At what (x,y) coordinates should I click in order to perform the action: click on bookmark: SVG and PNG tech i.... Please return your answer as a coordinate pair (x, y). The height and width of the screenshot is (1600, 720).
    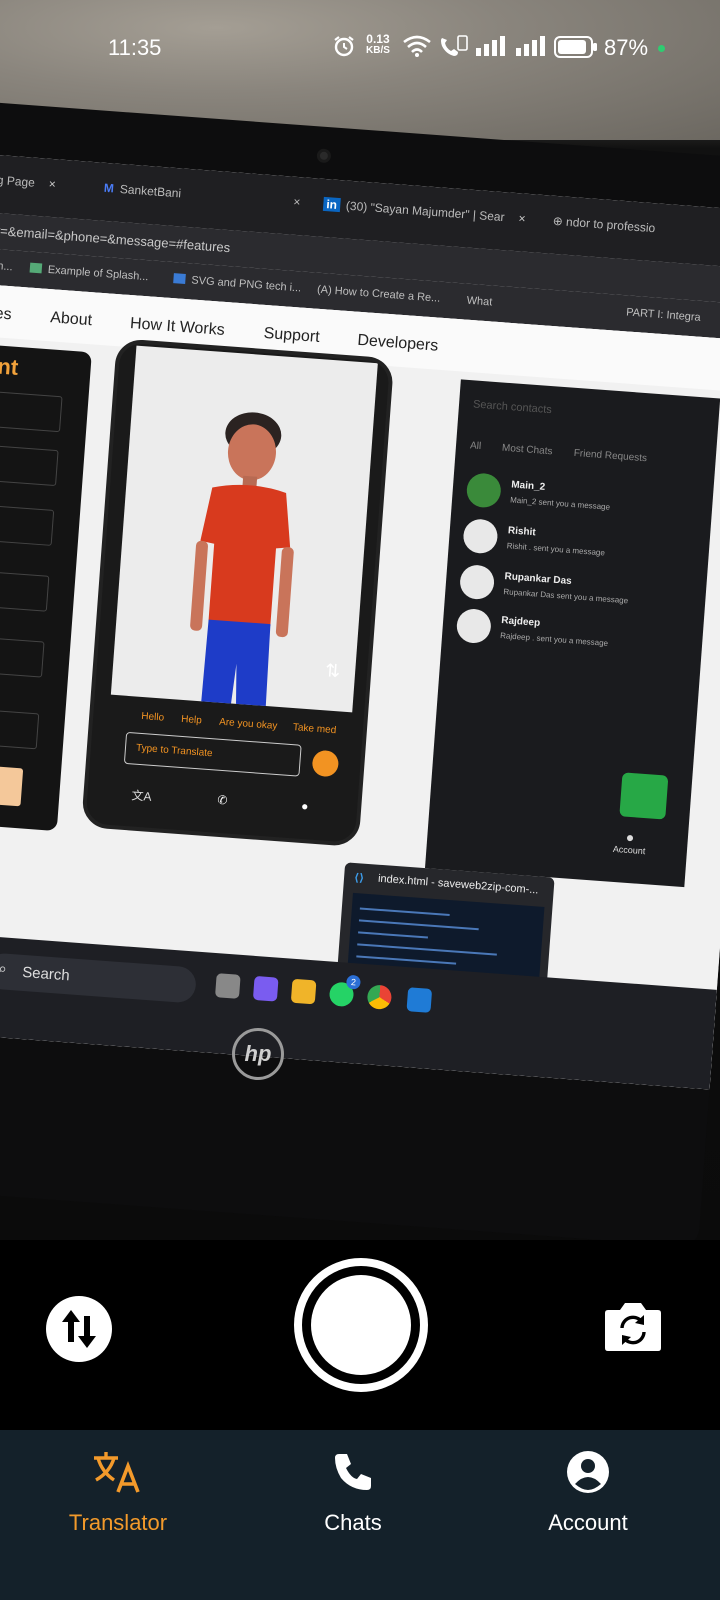
    Looking at the image, I should click on (237, 283).